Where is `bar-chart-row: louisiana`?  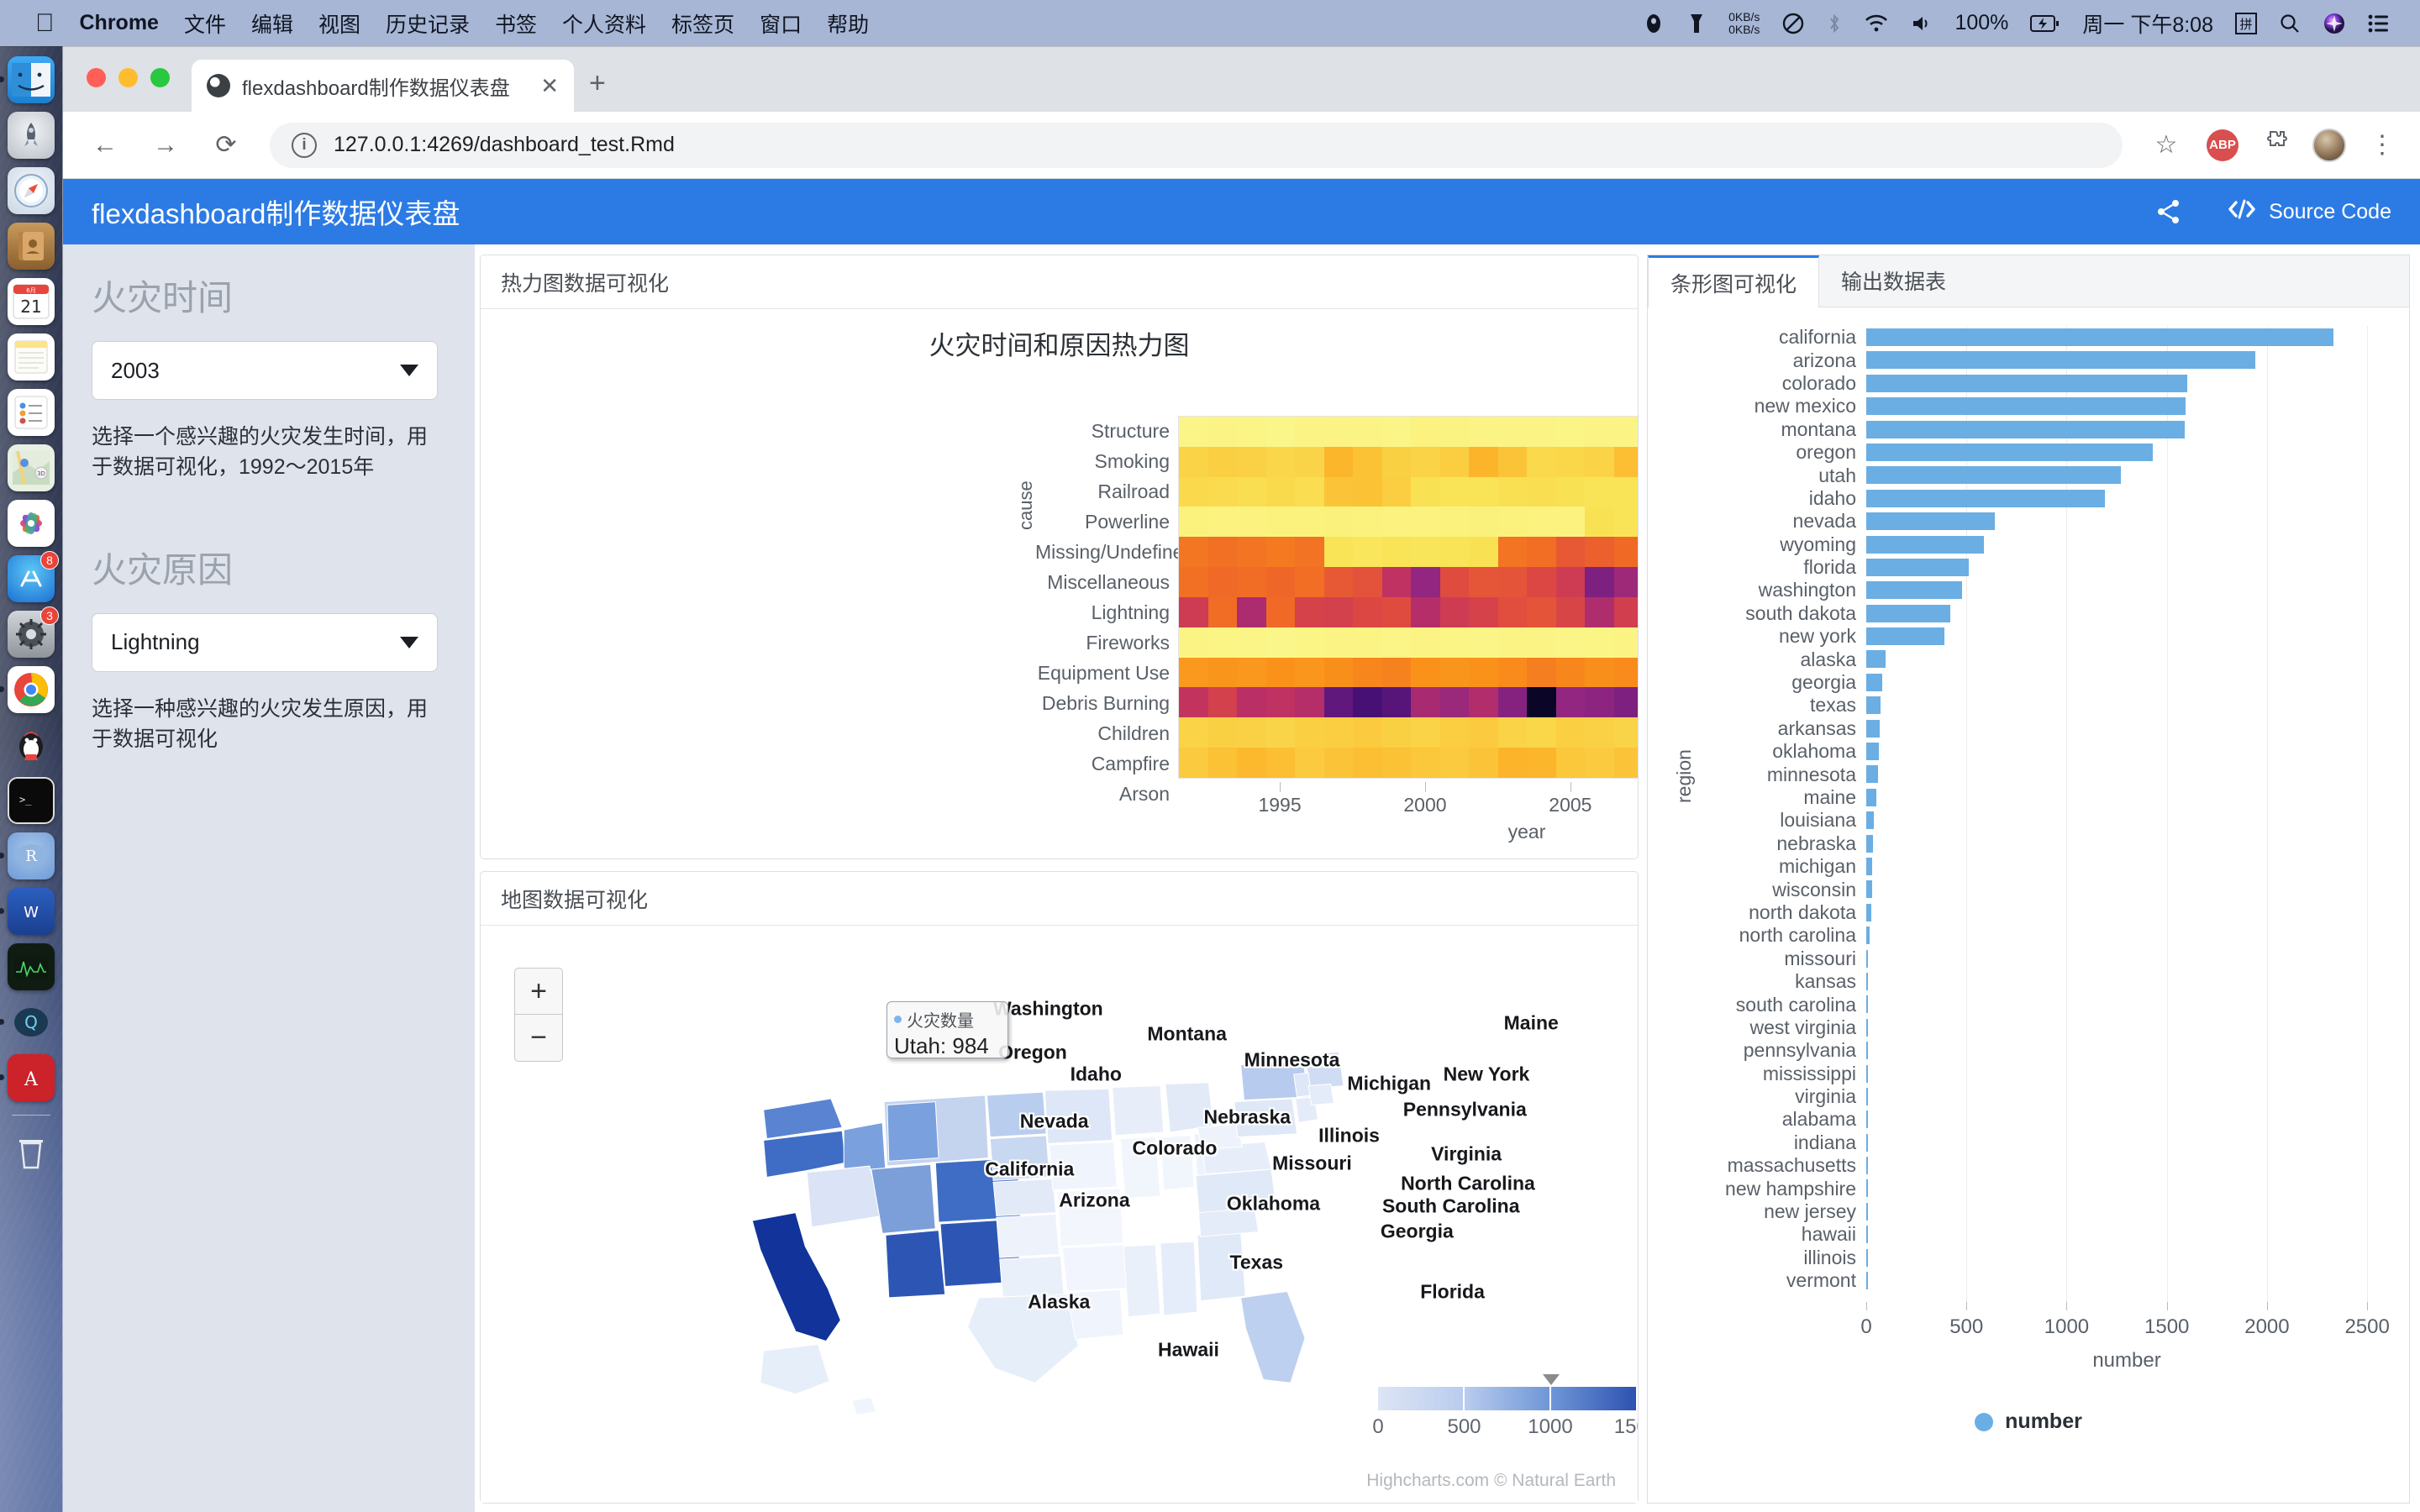
bar-chart-row: louisiana is located at coordinates (2041, 820).